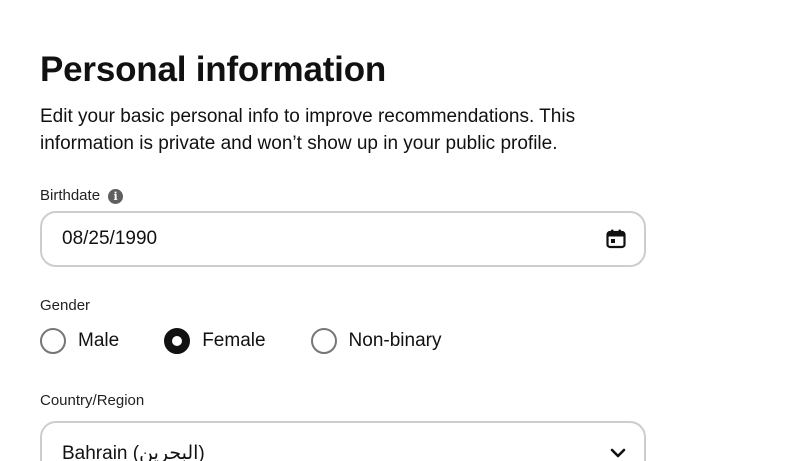 Image resolution: width=803 pixels, height=461 pixels. I want to click on birthdate-label: Birthdate, so click(70, 195).